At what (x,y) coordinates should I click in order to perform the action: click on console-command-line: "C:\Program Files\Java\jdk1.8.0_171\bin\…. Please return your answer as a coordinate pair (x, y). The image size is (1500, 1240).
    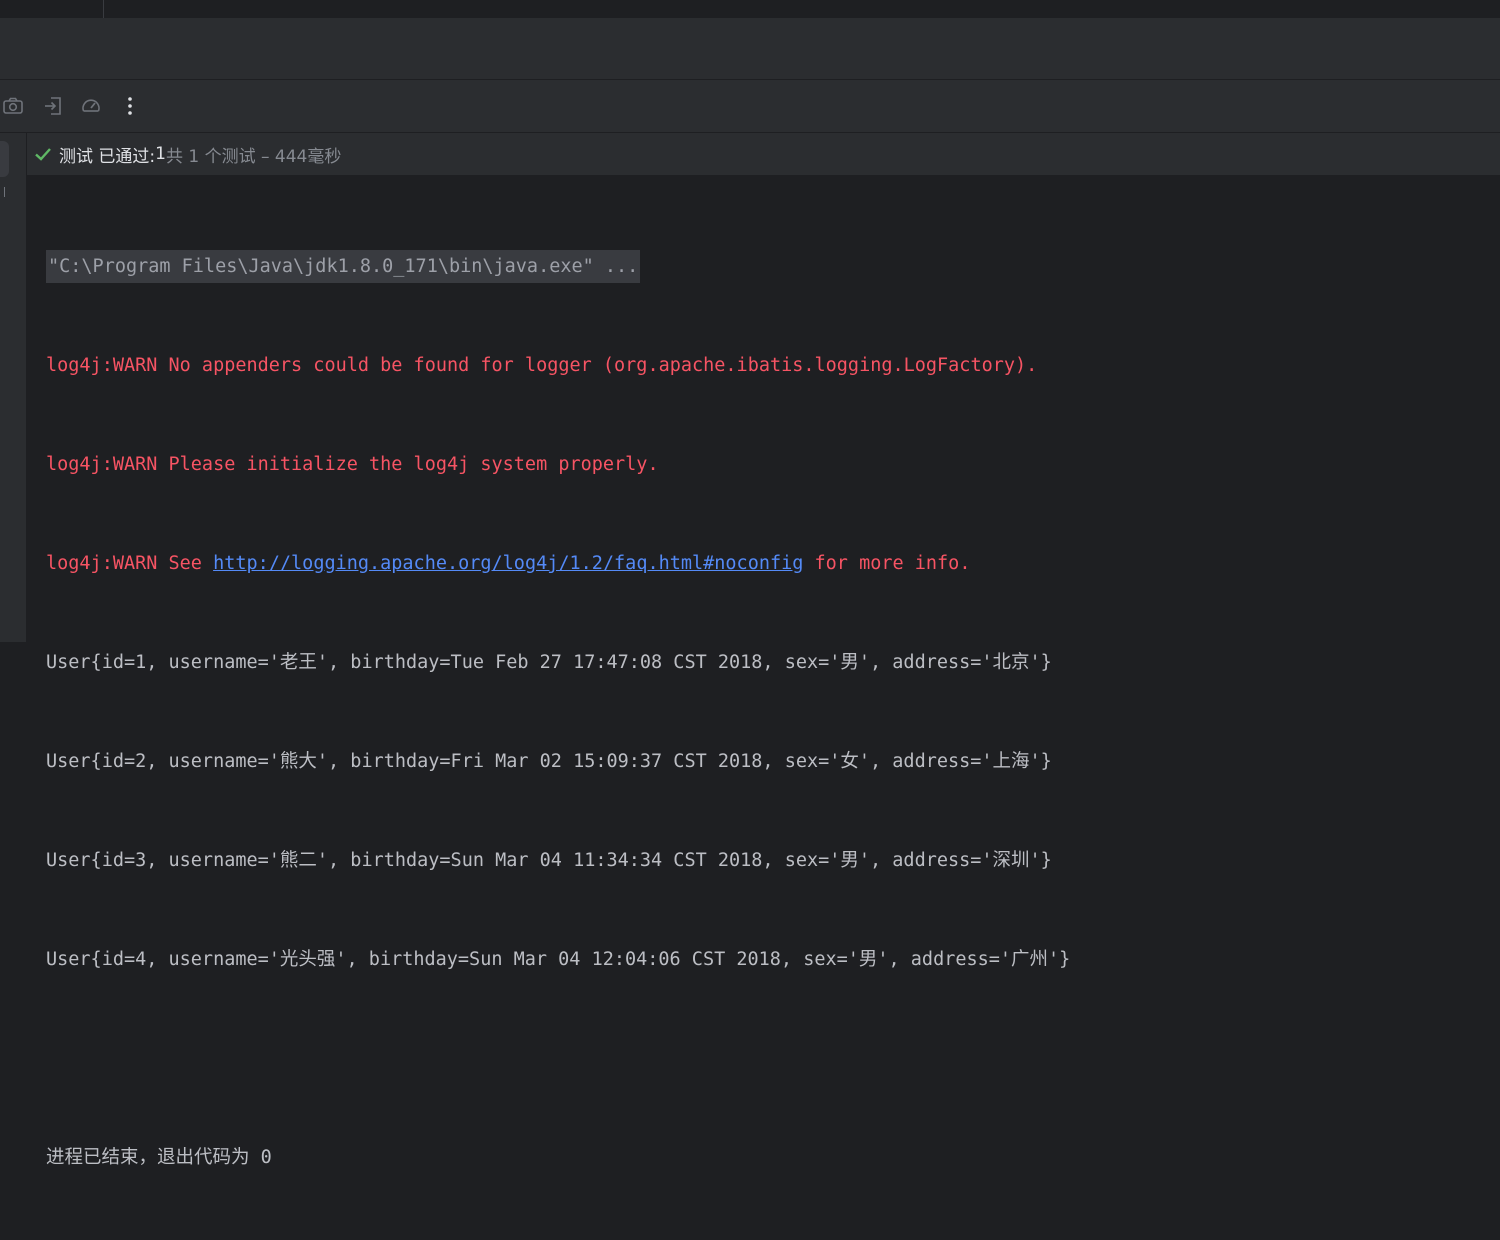
    Looking at the image, I should click on (343, 266).